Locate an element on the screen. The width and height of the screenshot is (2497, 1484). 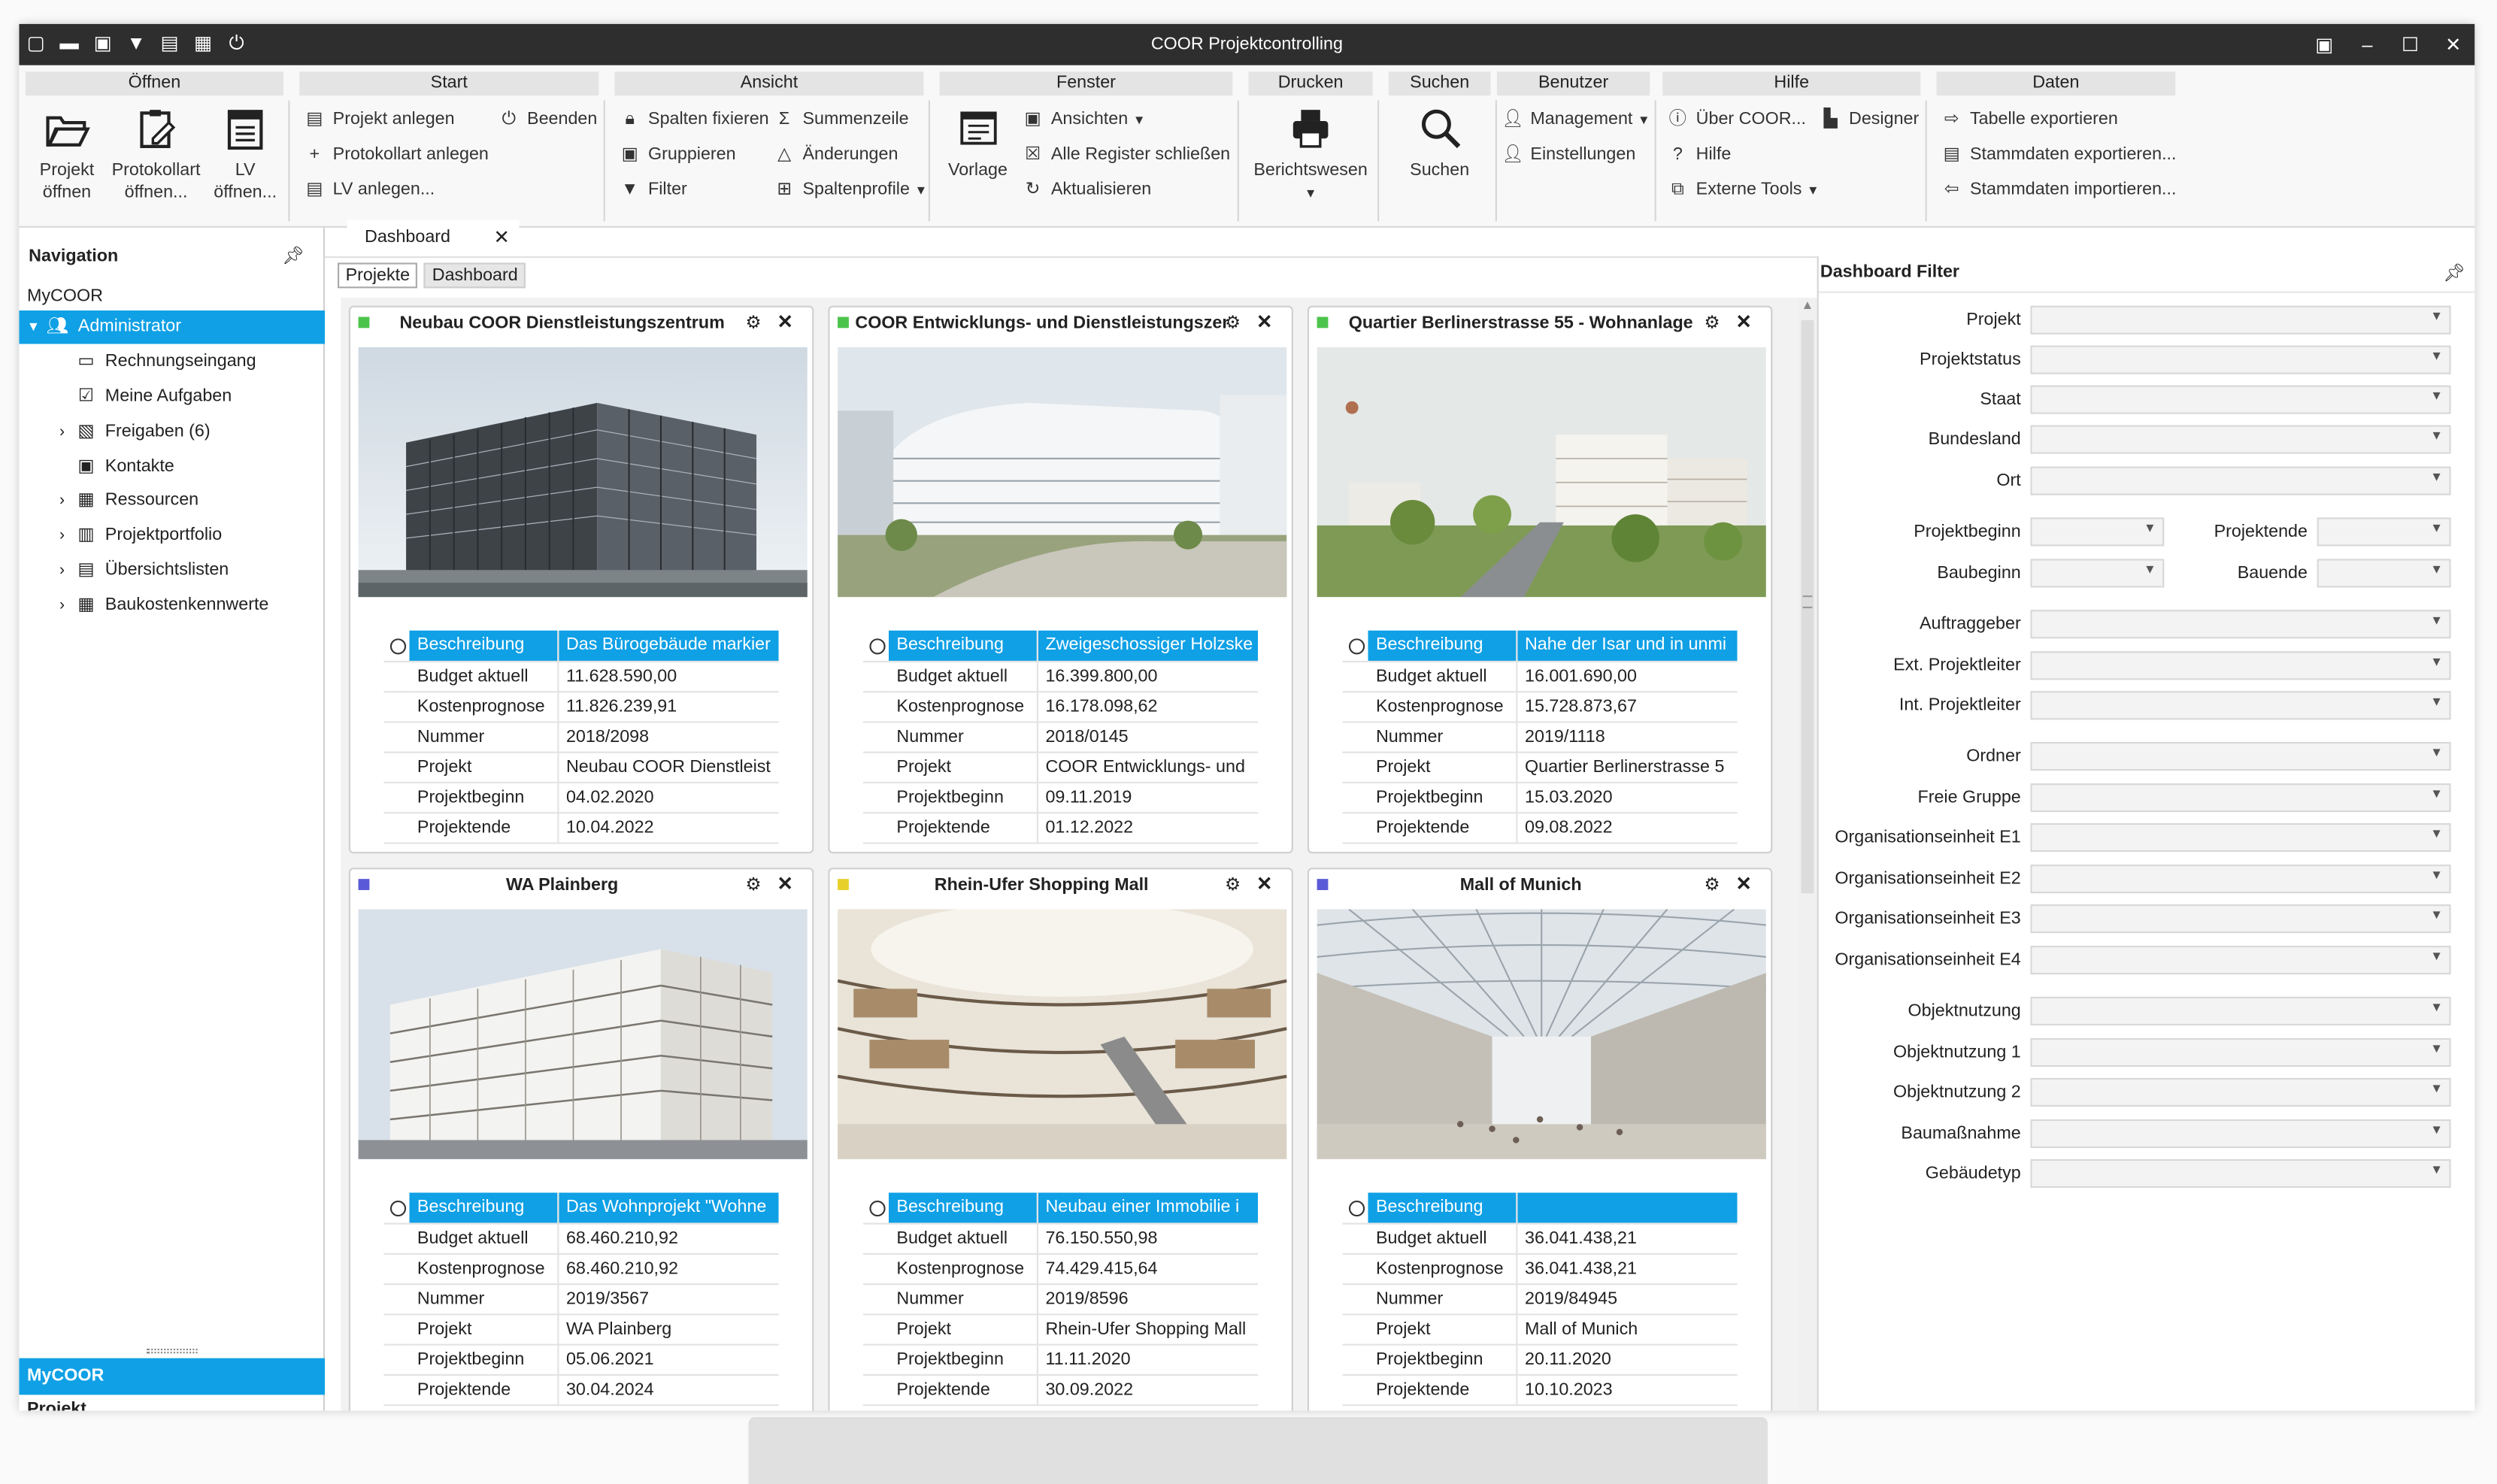
nav-item-baukostenkennwerte: › ▦ Baukostenkennwerte is located at coordinates (172, 605).